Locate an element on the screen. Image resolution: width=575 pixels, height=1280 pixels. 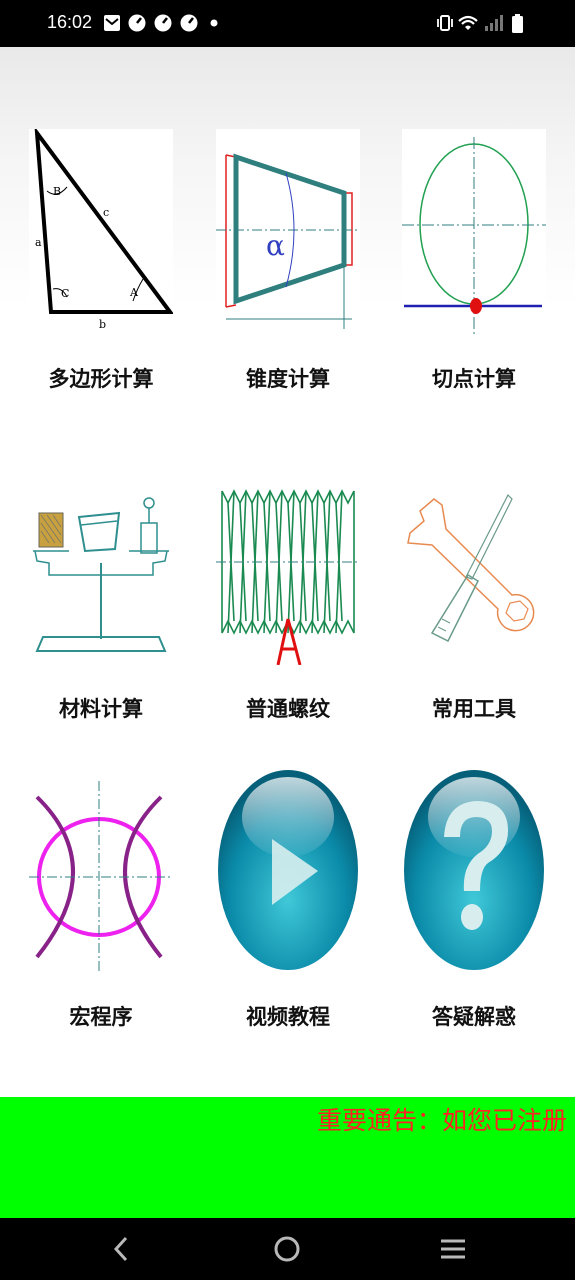
tile-label: 普通螺纹 is located at coordinates (288, 709).